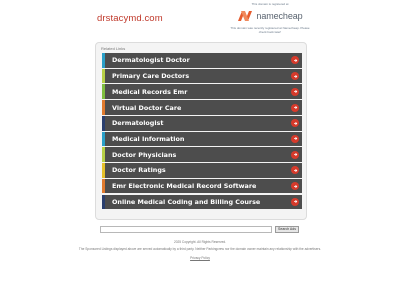 This screenshot has width=400, height=300. Describe the element at coordinates (147, 60) in the screenshot. I see `related-link-label: Dermatologist Doctor` at that location.